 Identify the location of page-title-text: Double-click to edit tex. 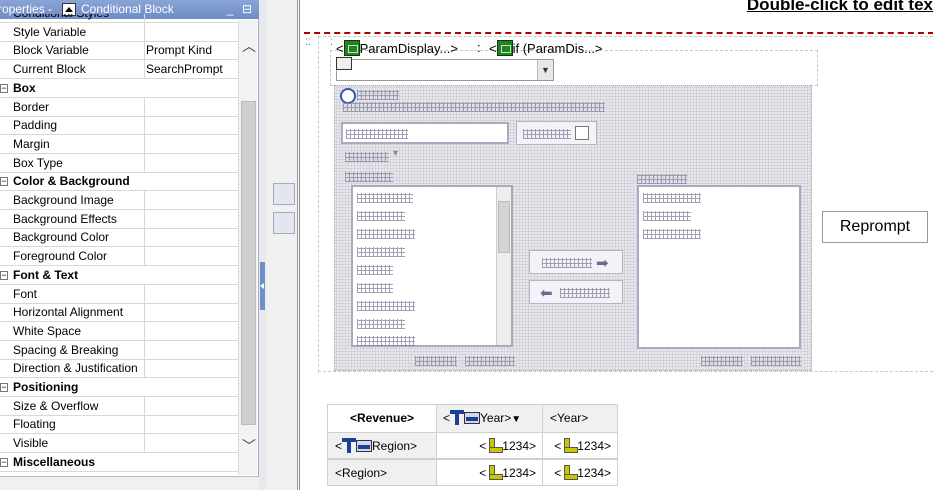
(840, 7).